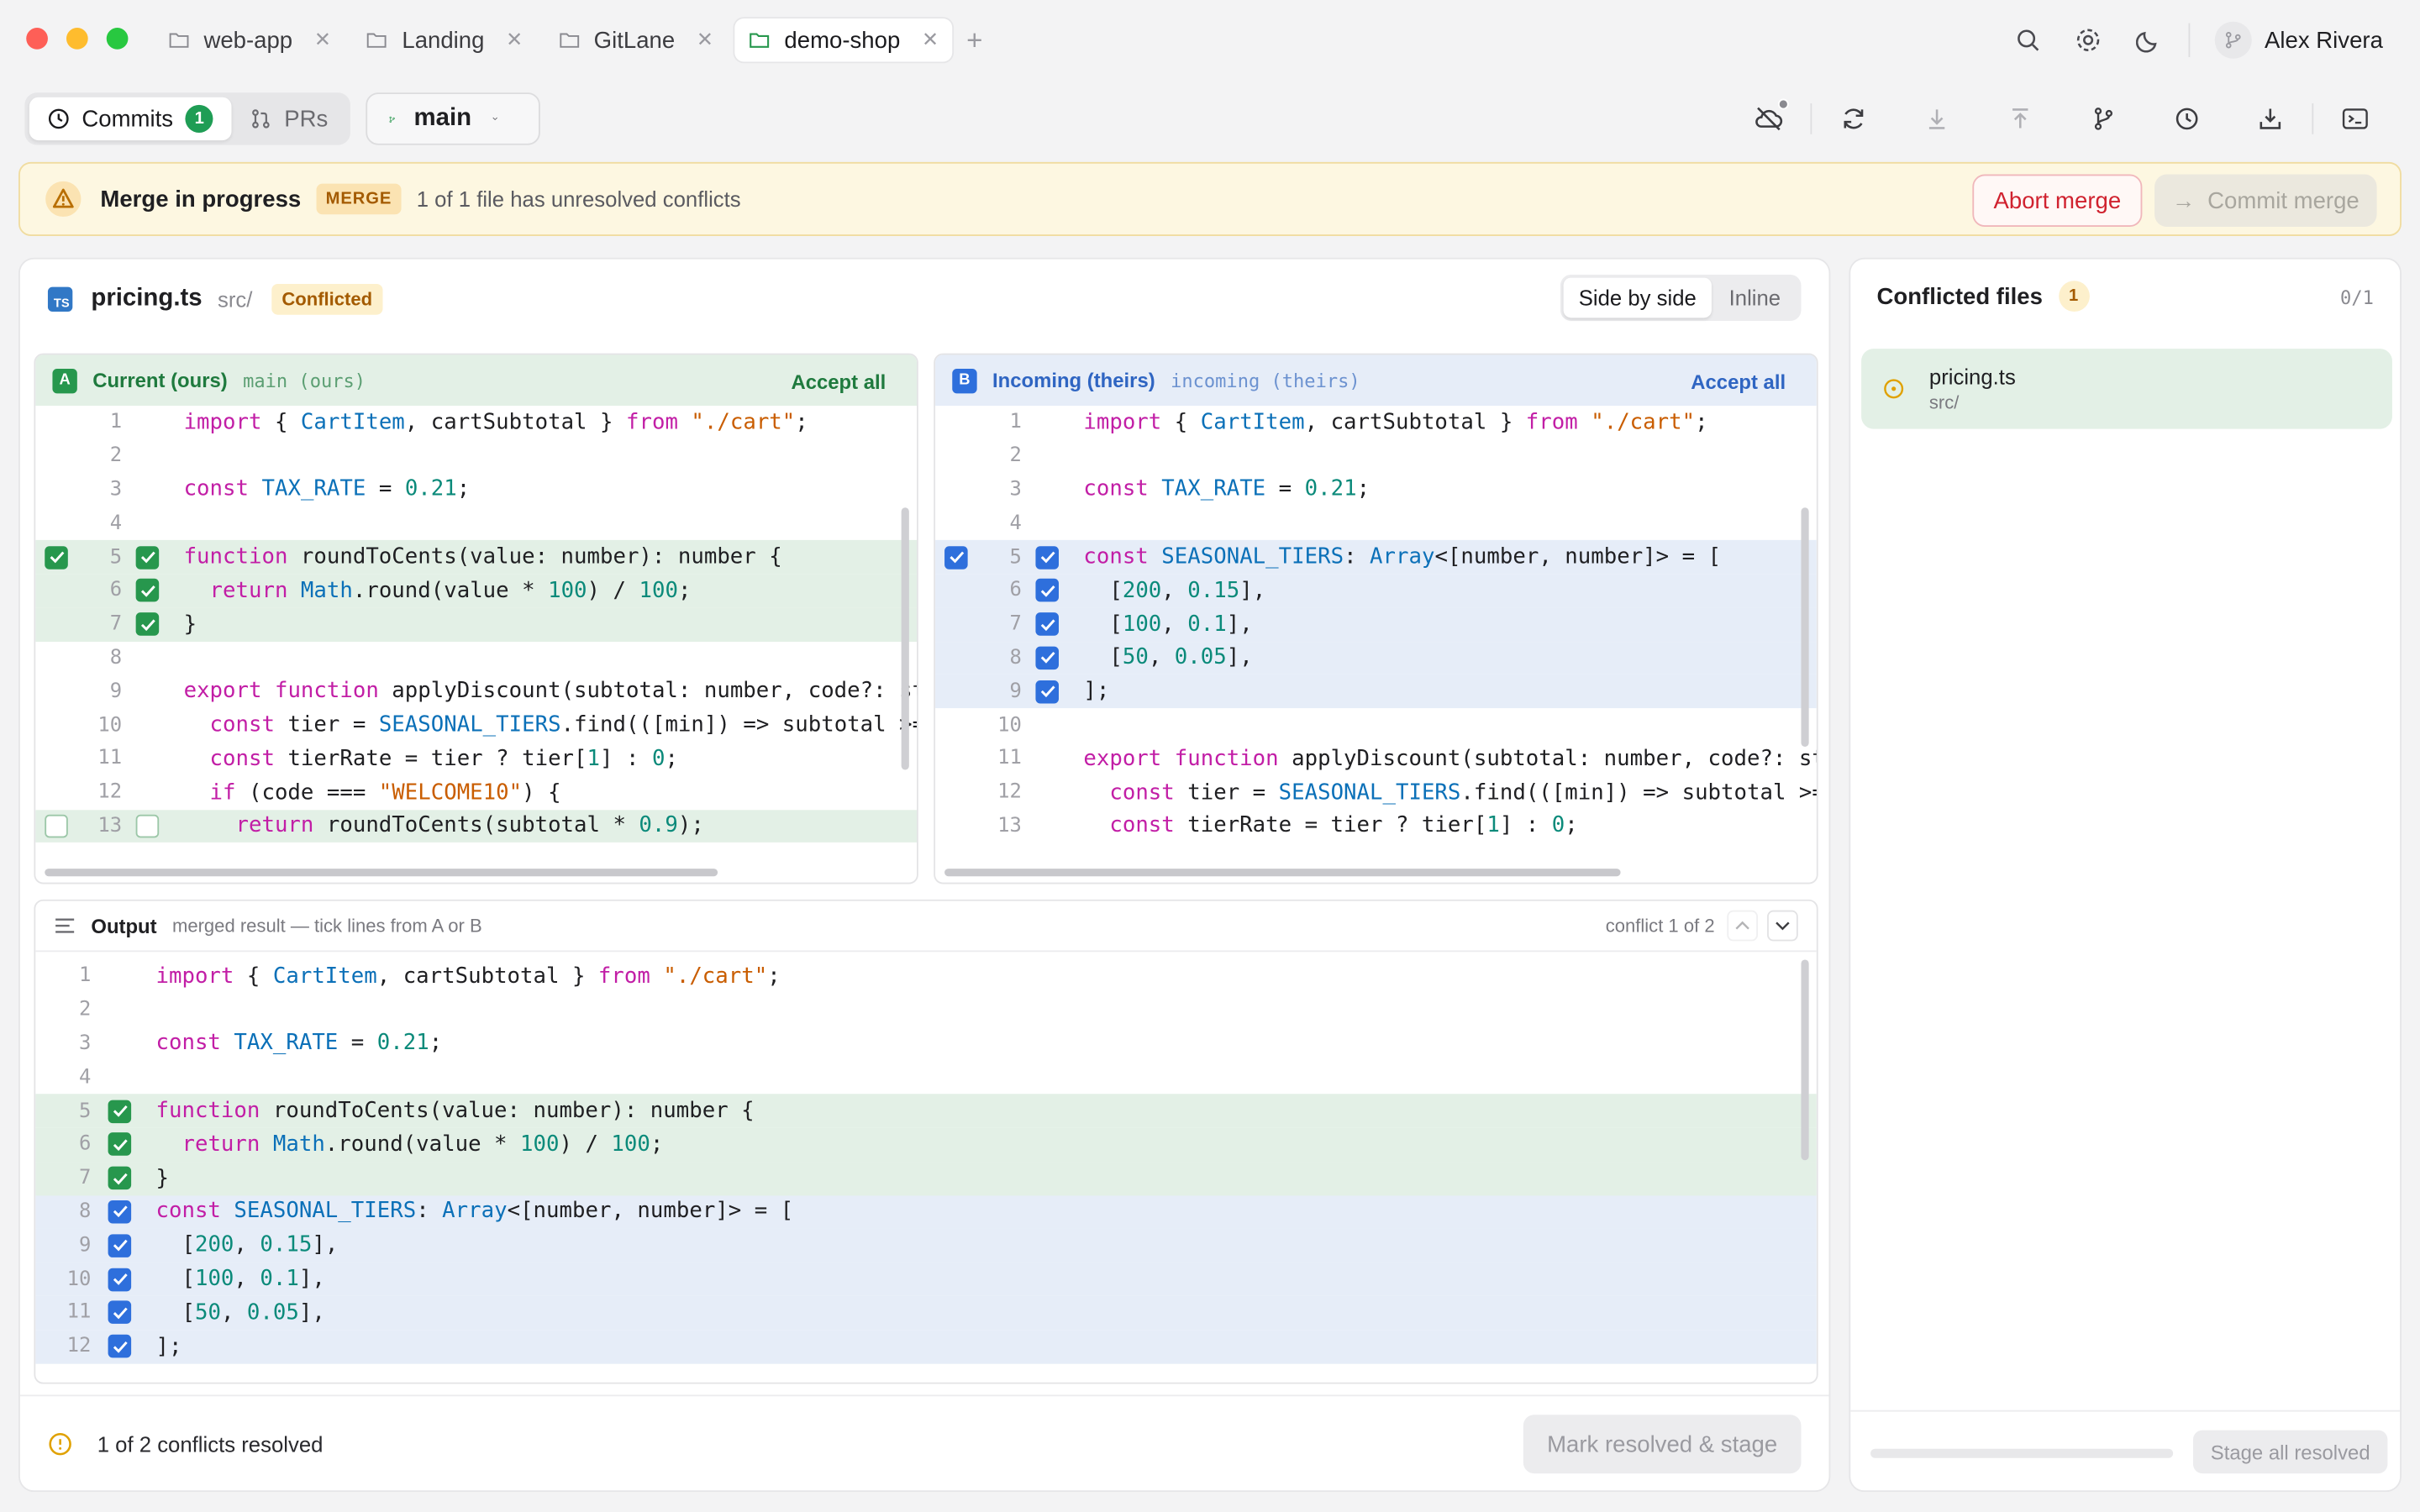 The width and height of the screenshot is (2420, 1512). Describe the element at coordinates (1016, 692) in the screenshot. I see `line-number: 9` at that location.